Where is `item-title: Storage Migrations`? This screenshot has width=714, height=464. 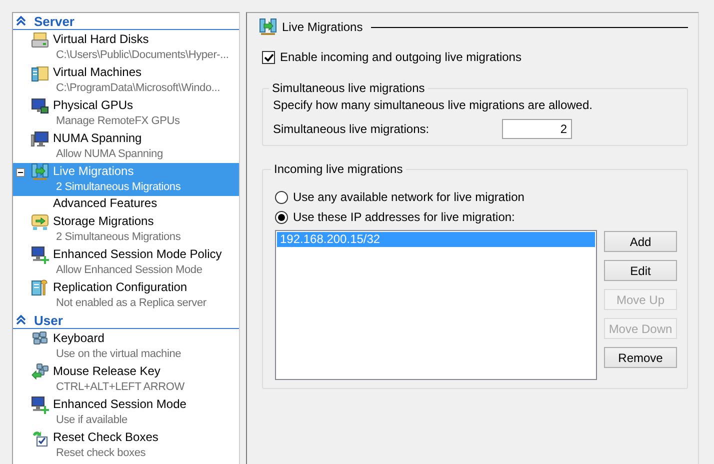 item-title: Storage Migrations is located at coordinates (104, 221).